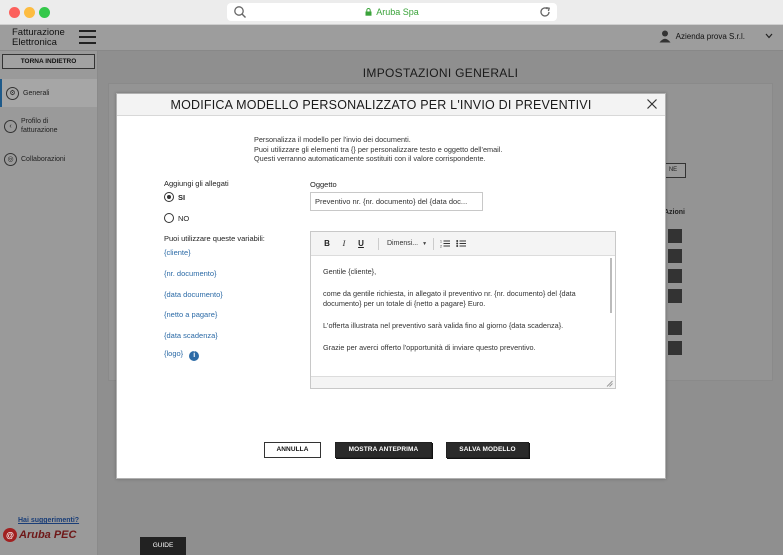 This screenshot has width=783, height=555. I want to click on window-close-button, so click(14, 12).